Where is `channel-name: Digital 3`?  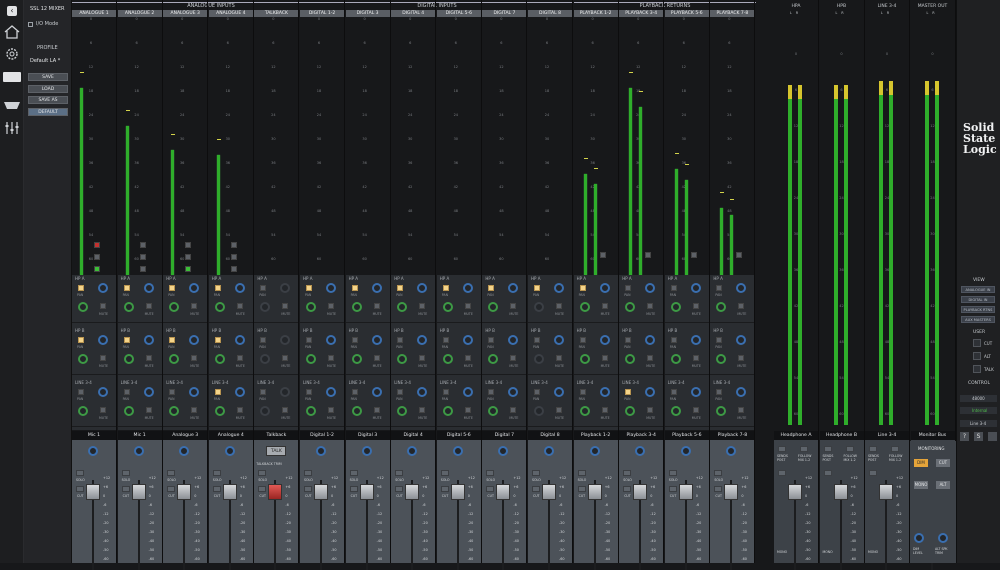 channel-name: Digital 3 is located at coordinates (367, 435).